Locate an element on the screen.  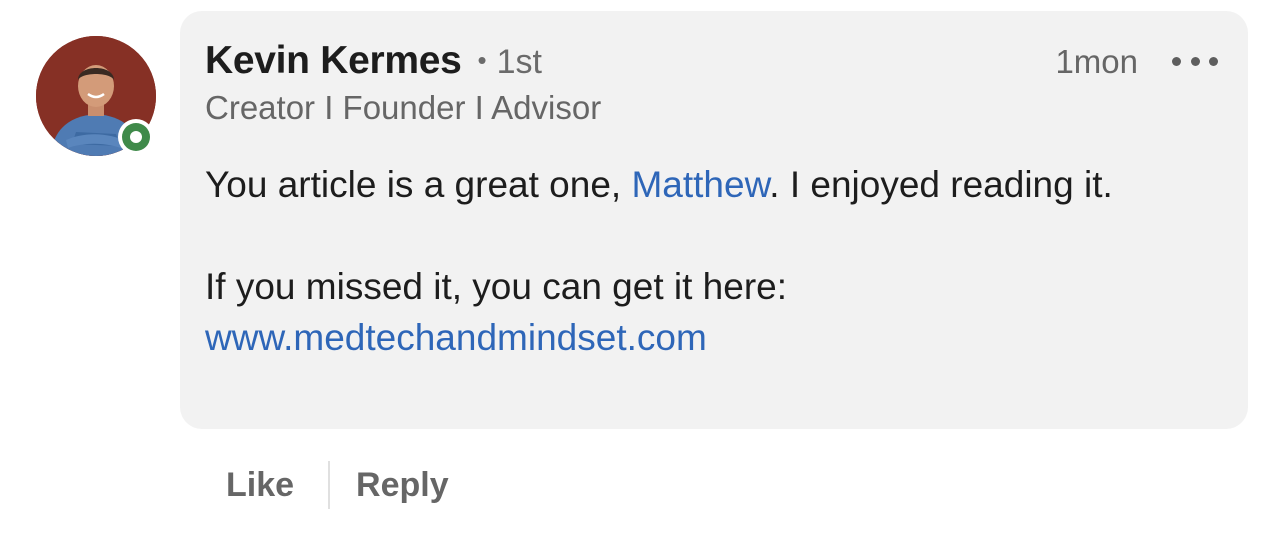
author-headline: Creator I Founder I Advisor is located at coordinates (403, 107).